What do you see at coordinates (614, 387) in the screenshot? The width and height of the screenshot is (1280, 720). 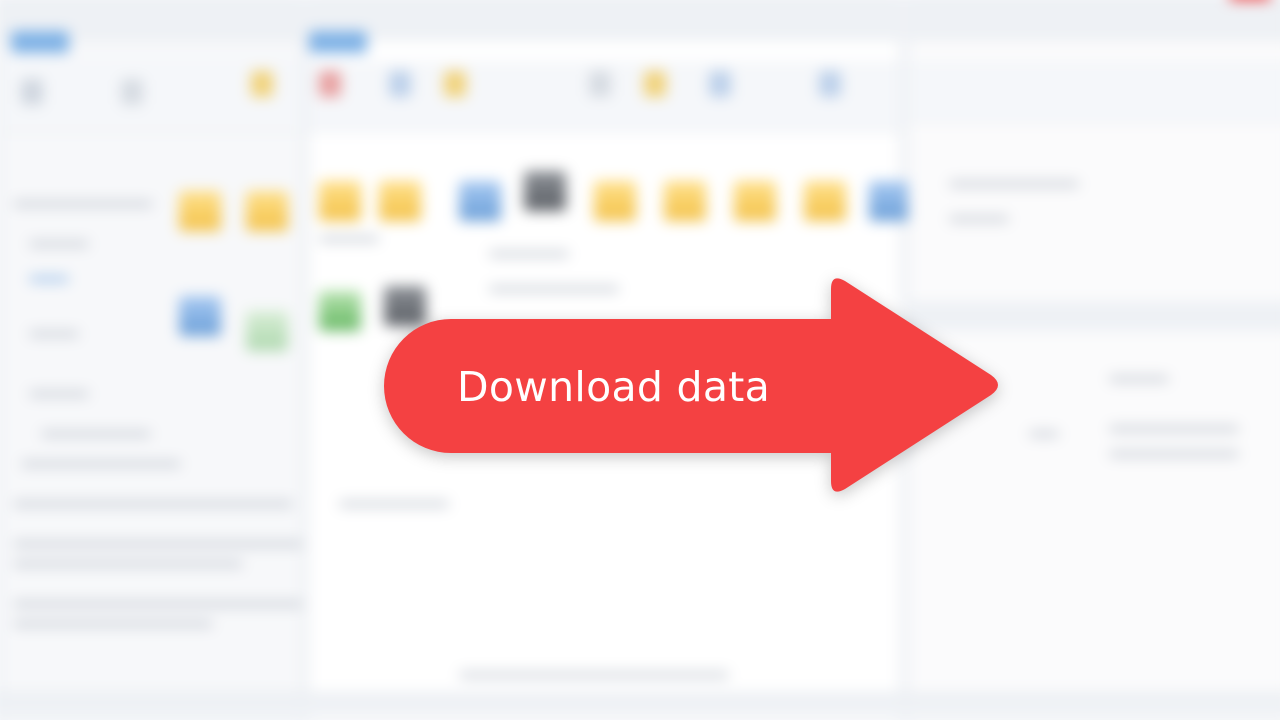 I see `callout-label: Download data` at bounding box center [614, 387].